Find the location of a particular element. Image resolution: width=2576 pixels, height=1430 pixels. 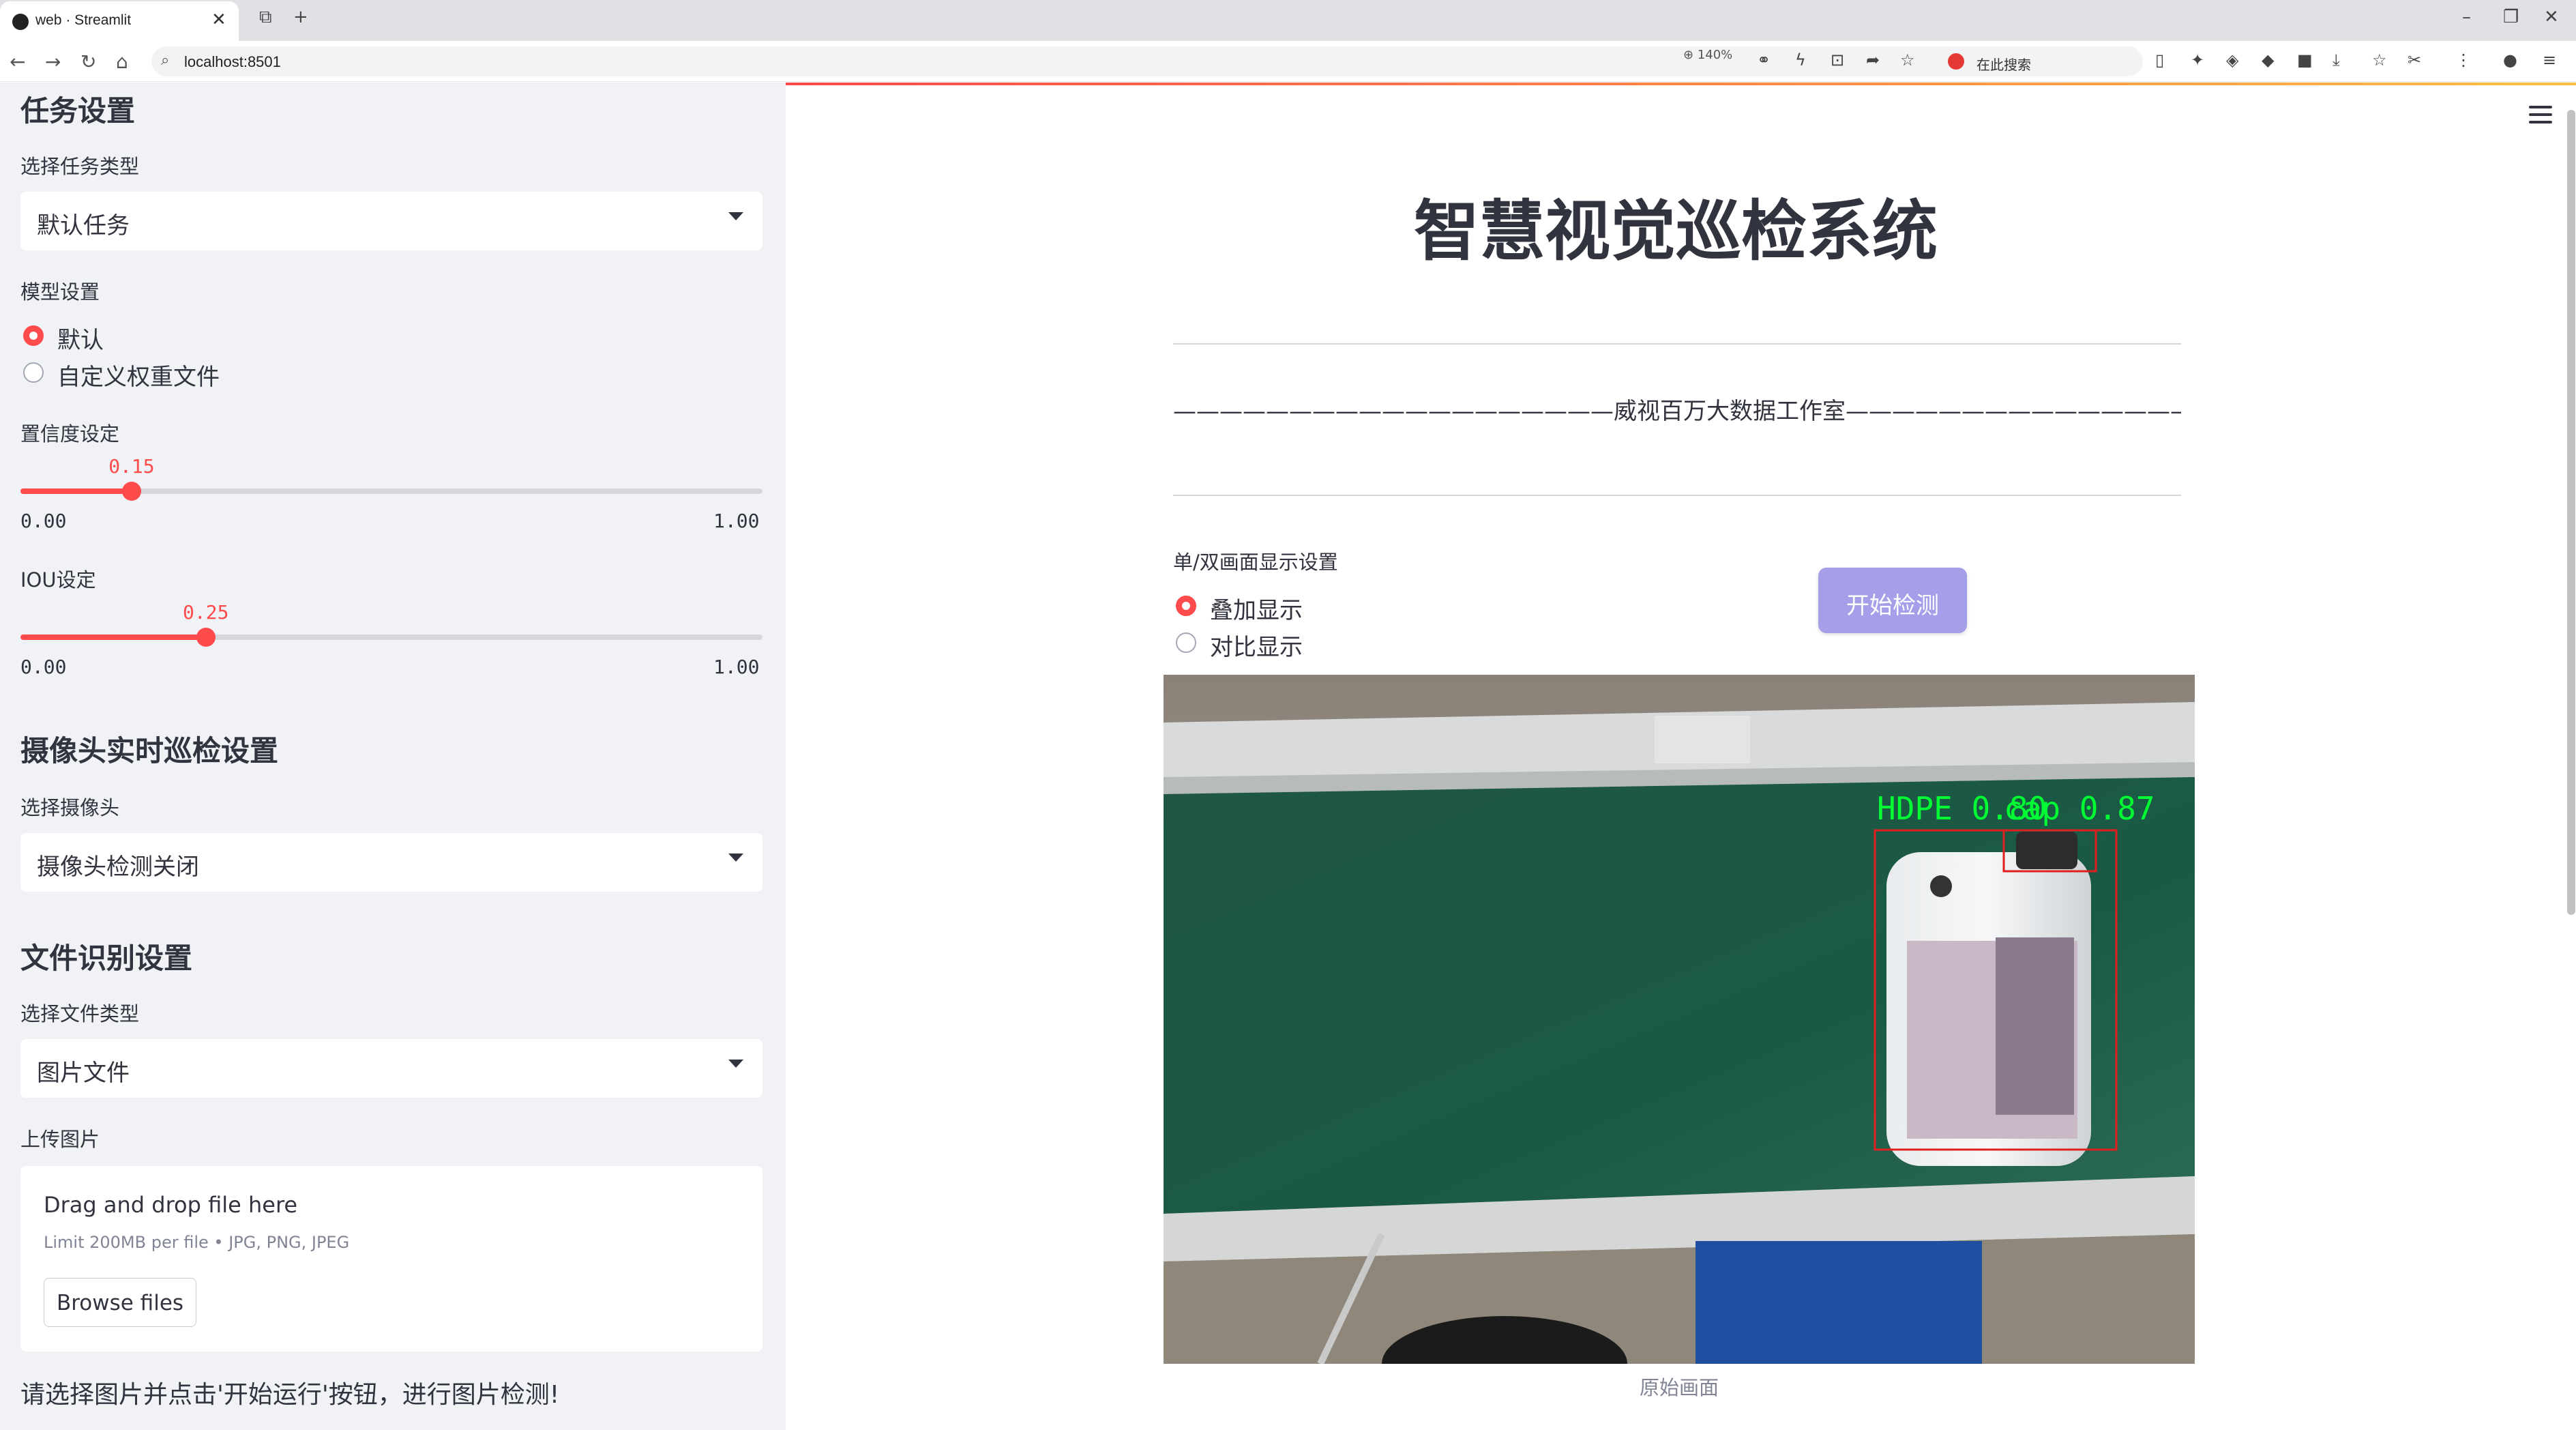

phone-icon: ▯ is located at coordinates (2159, 60).